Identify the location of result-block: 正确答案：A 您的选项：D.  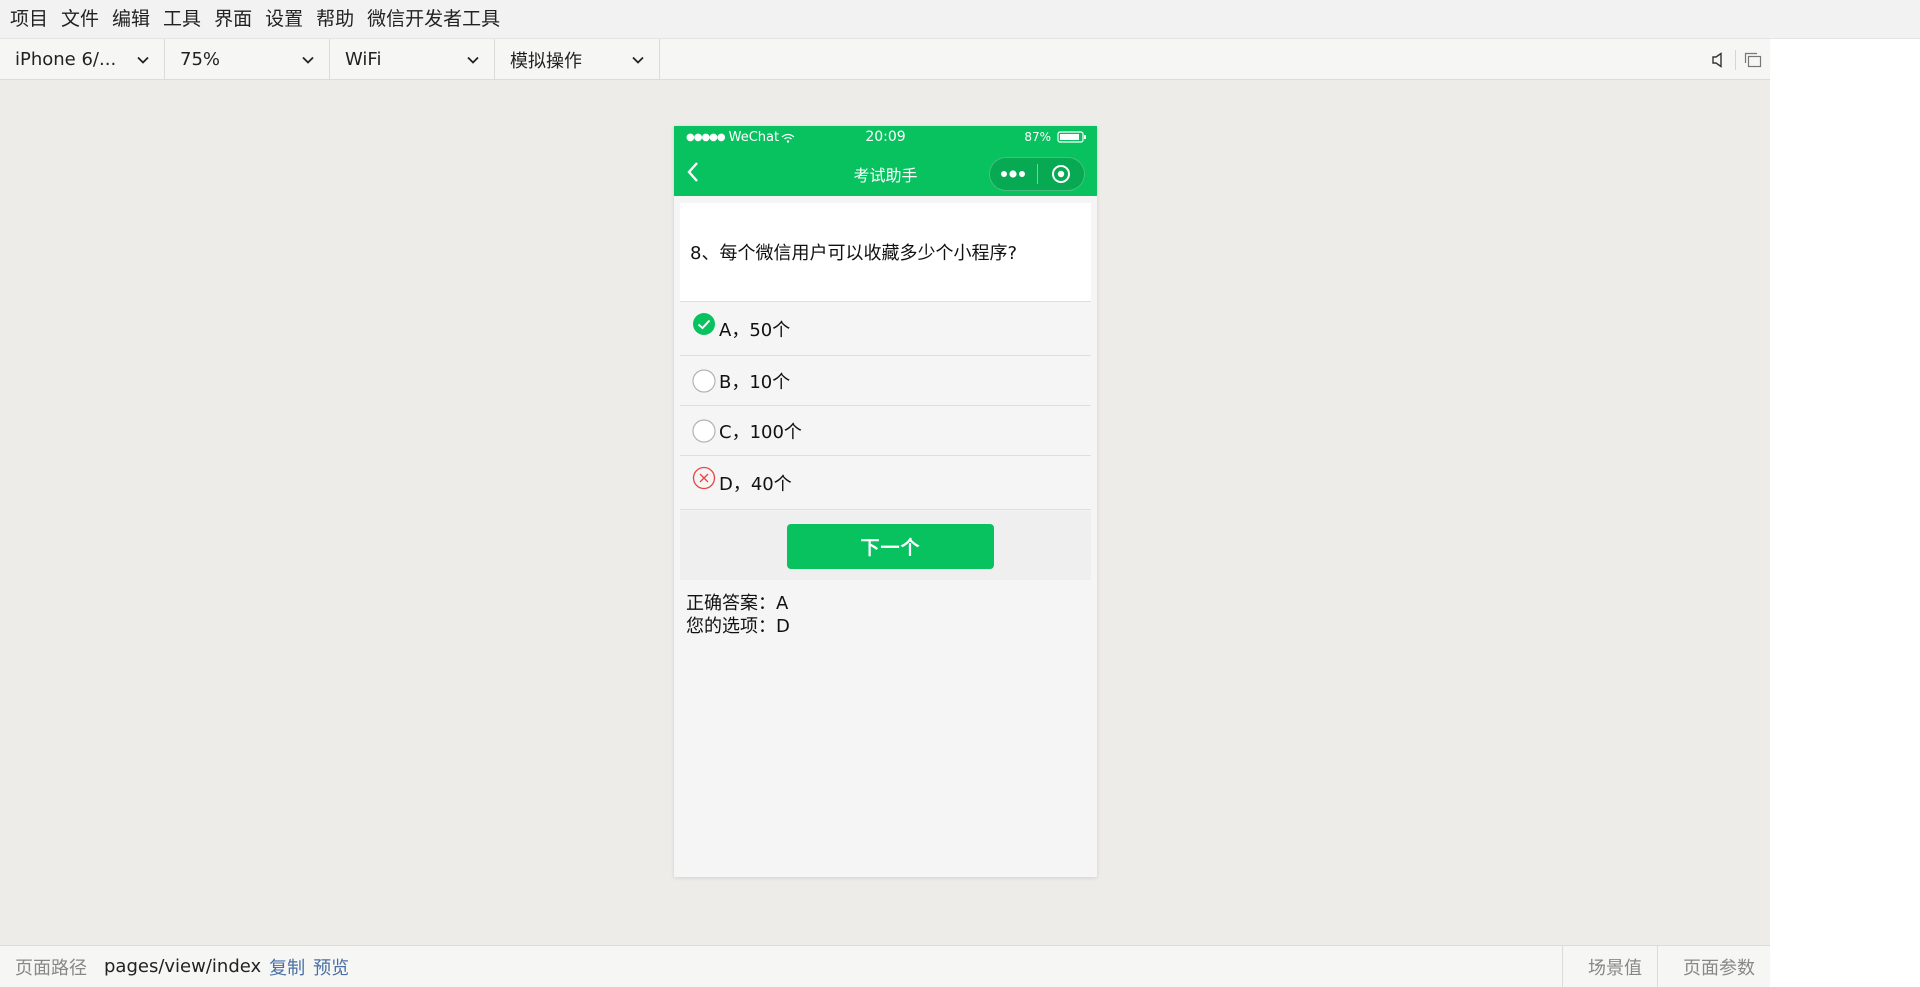
(738, 615).